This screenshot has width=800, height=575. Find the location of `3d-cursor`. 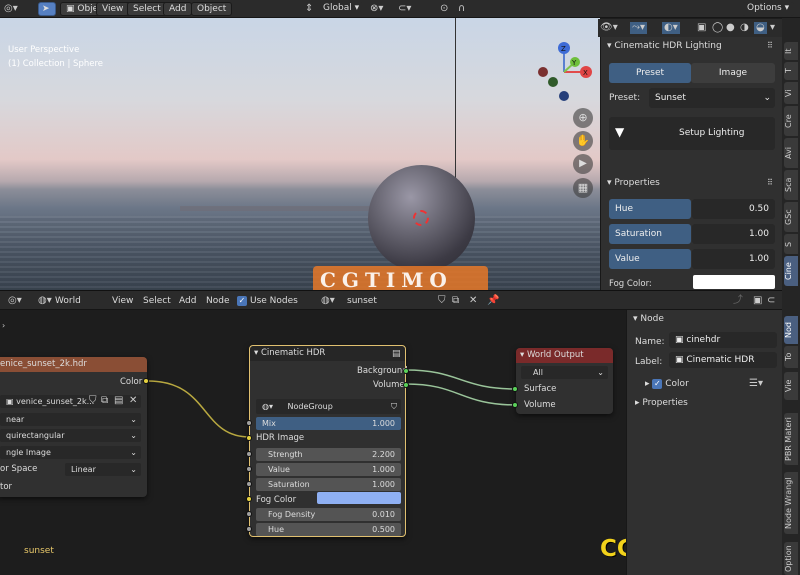

3d-cursor is located at coordinates (421, 218).